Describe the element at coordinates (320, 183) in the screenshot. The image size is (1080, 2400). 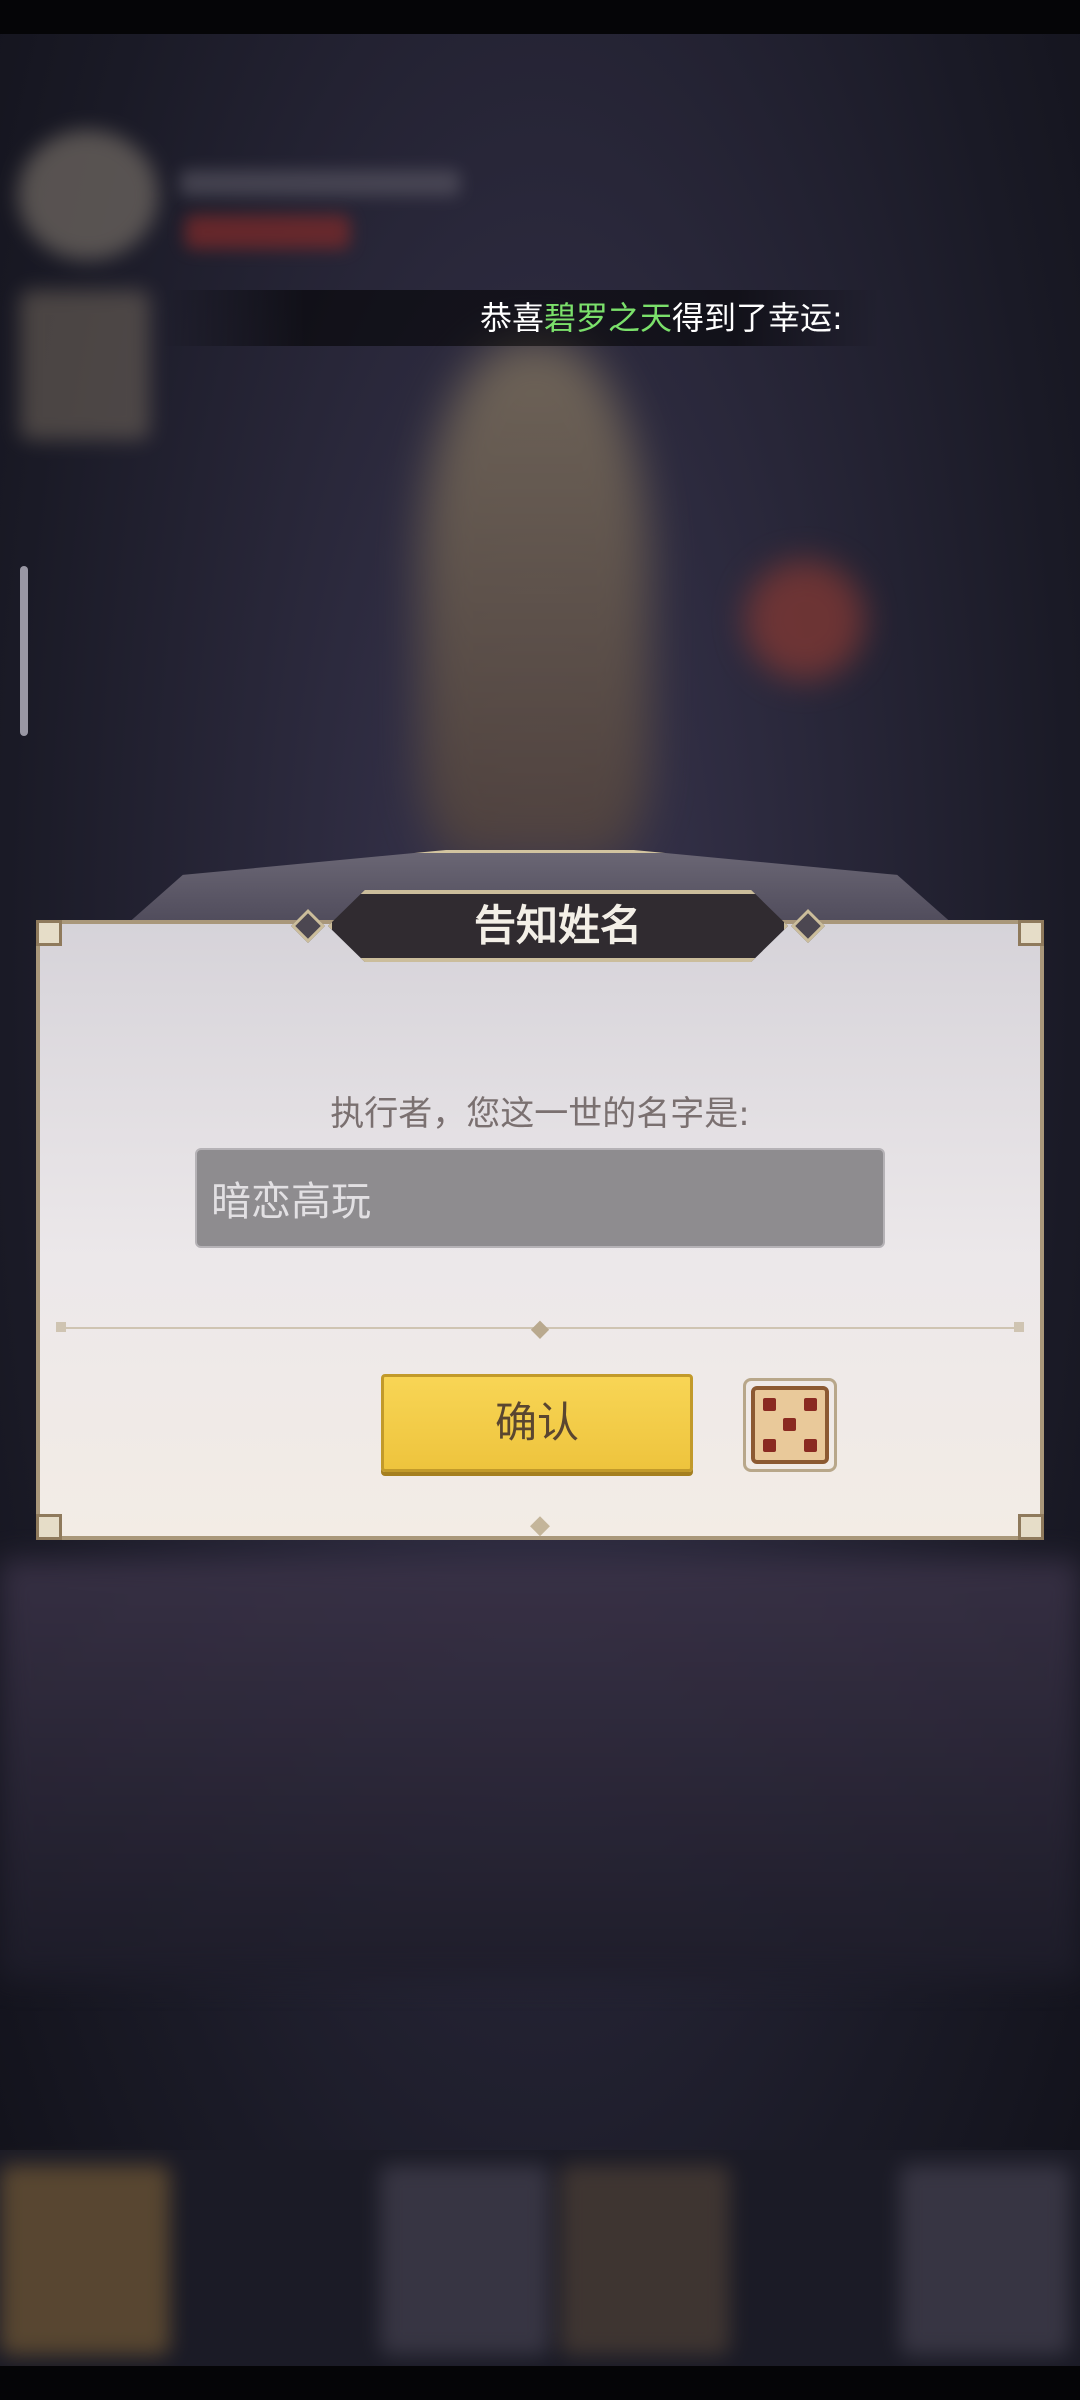
I see `player-name-blurred` at that location.